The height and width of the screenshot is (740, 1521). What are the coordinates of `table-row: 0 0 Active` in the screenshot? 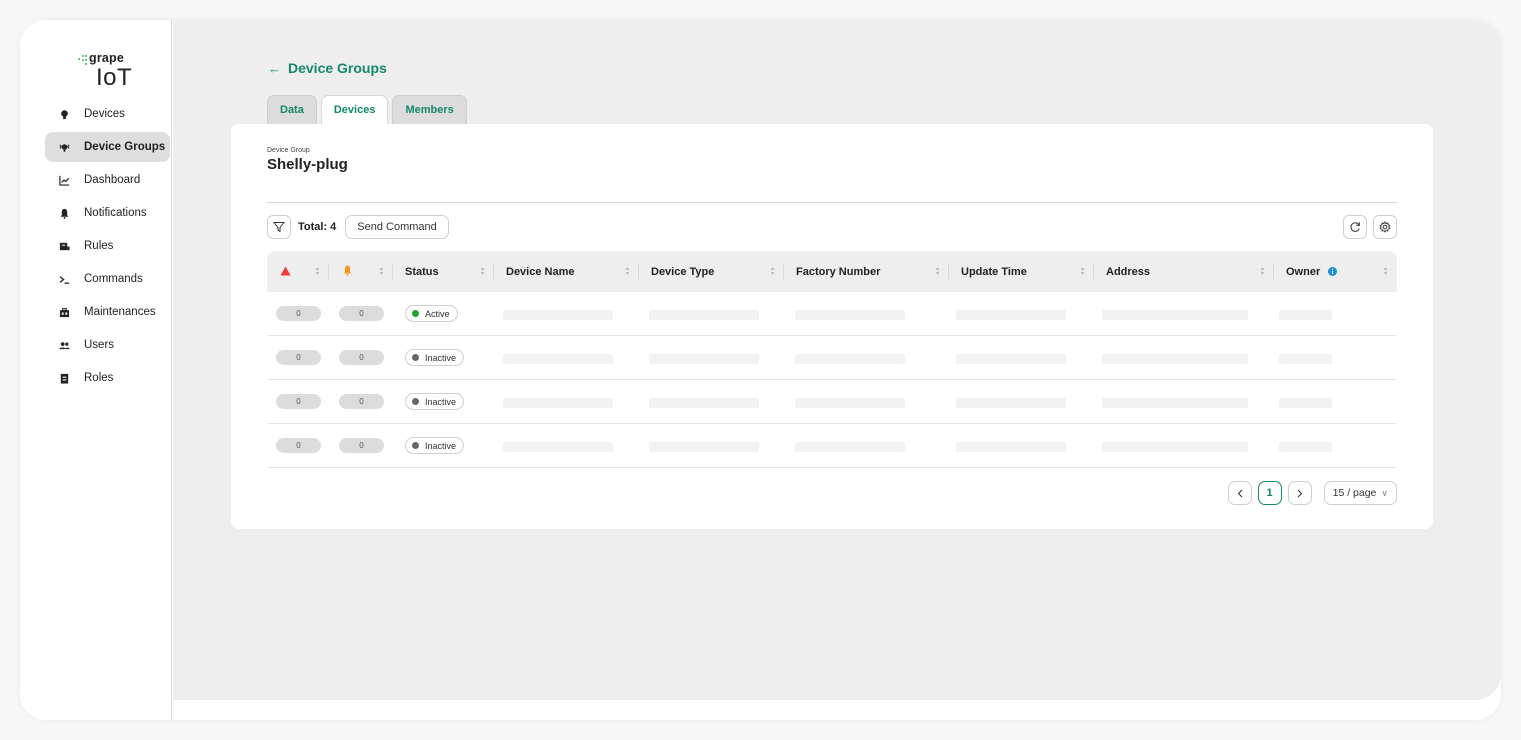 It's located at (832, 314).